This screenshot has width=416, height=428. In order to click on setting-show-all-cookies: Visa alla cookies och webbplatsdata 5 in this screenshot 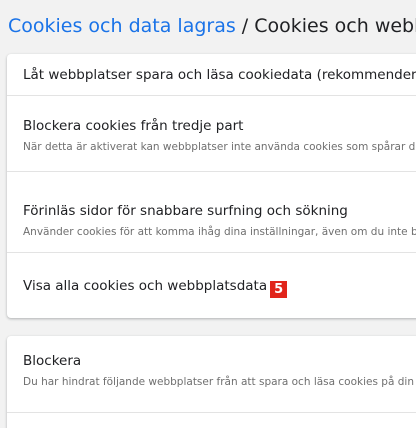, I will do `click(211, 285)`.